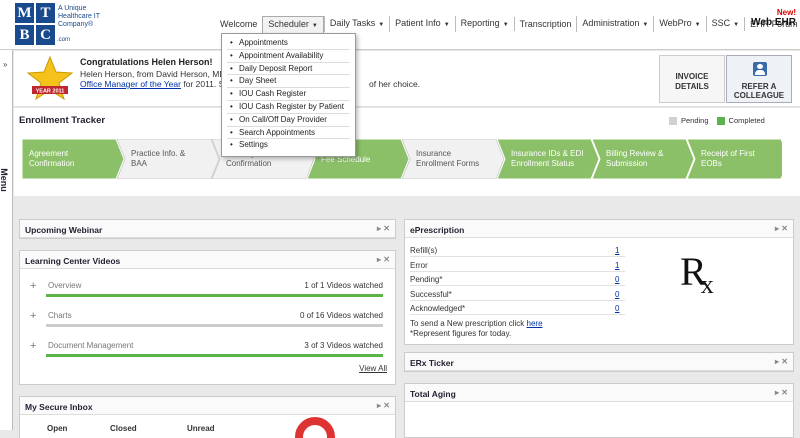 The width and height of the screenshot is (800, 438). I want to click on step-label: Enrollment Status, so click(542, 163).